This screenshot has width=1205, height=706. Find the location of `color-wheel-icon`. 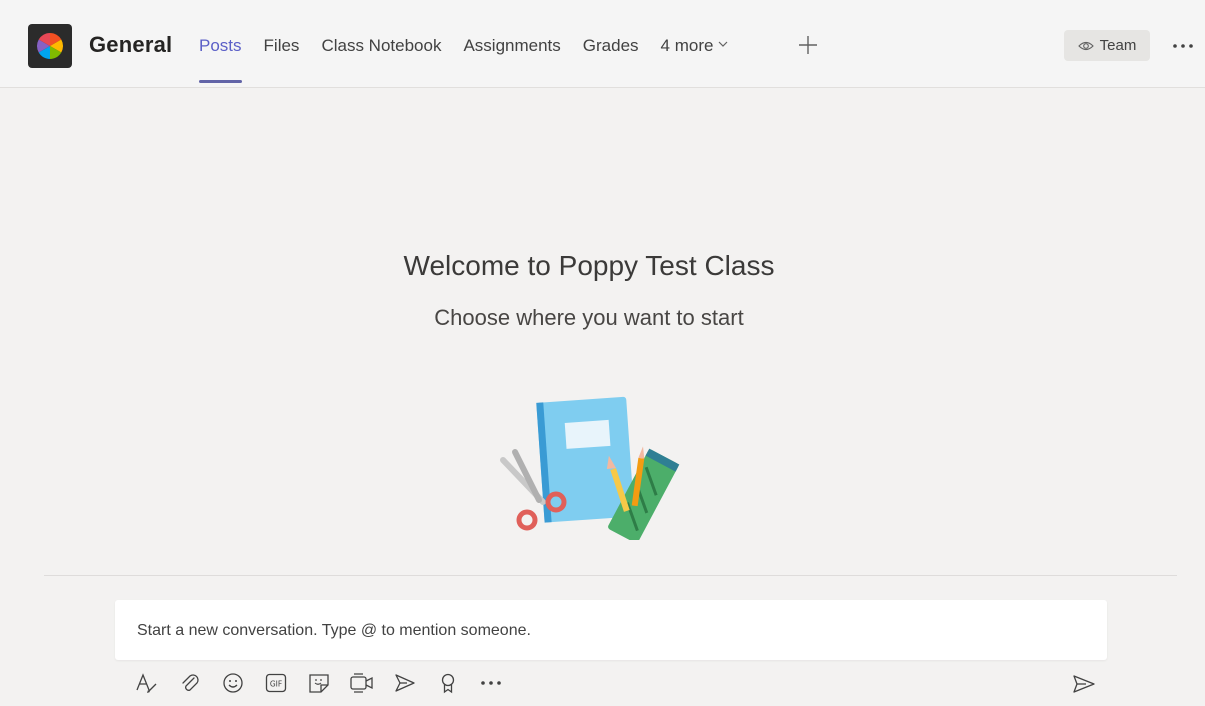

color-wheel-icon is located at coordinates (50, 46).